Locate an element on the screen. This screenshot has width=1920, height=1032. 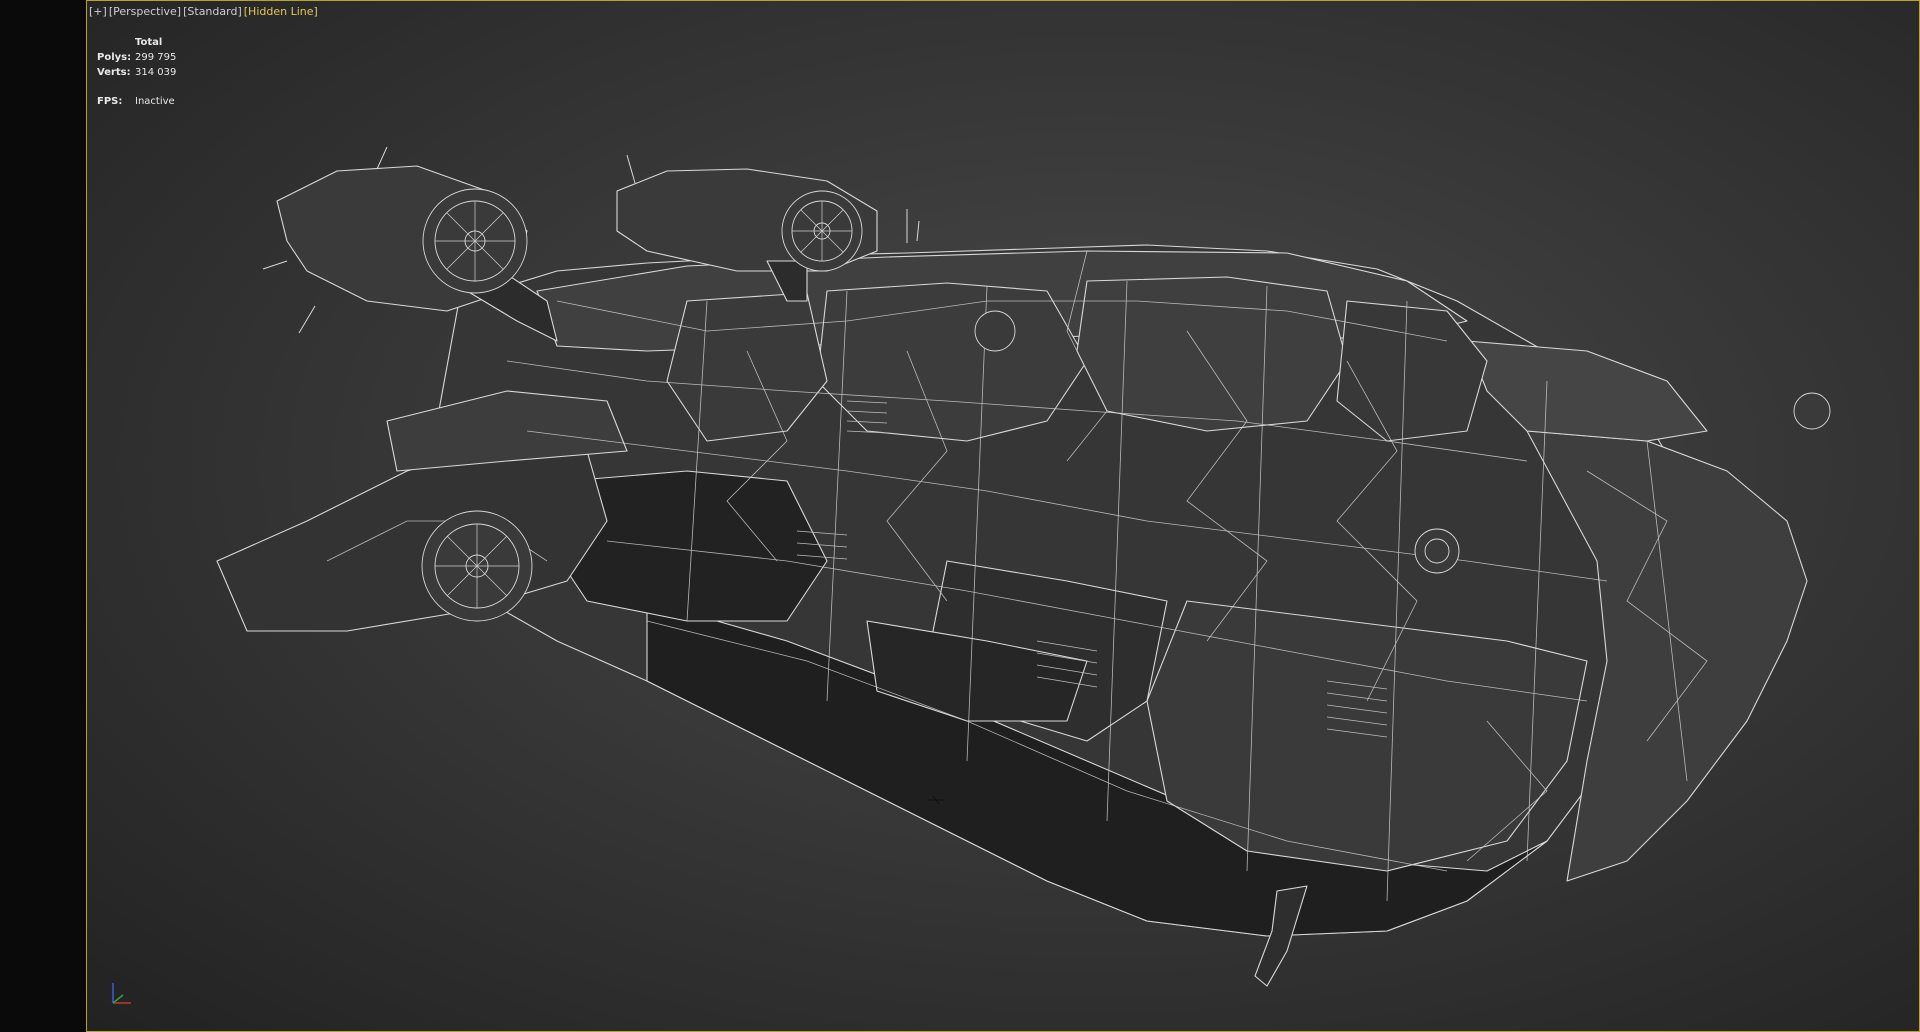
transform-cursor-icon is located at coordinates (936, 800).